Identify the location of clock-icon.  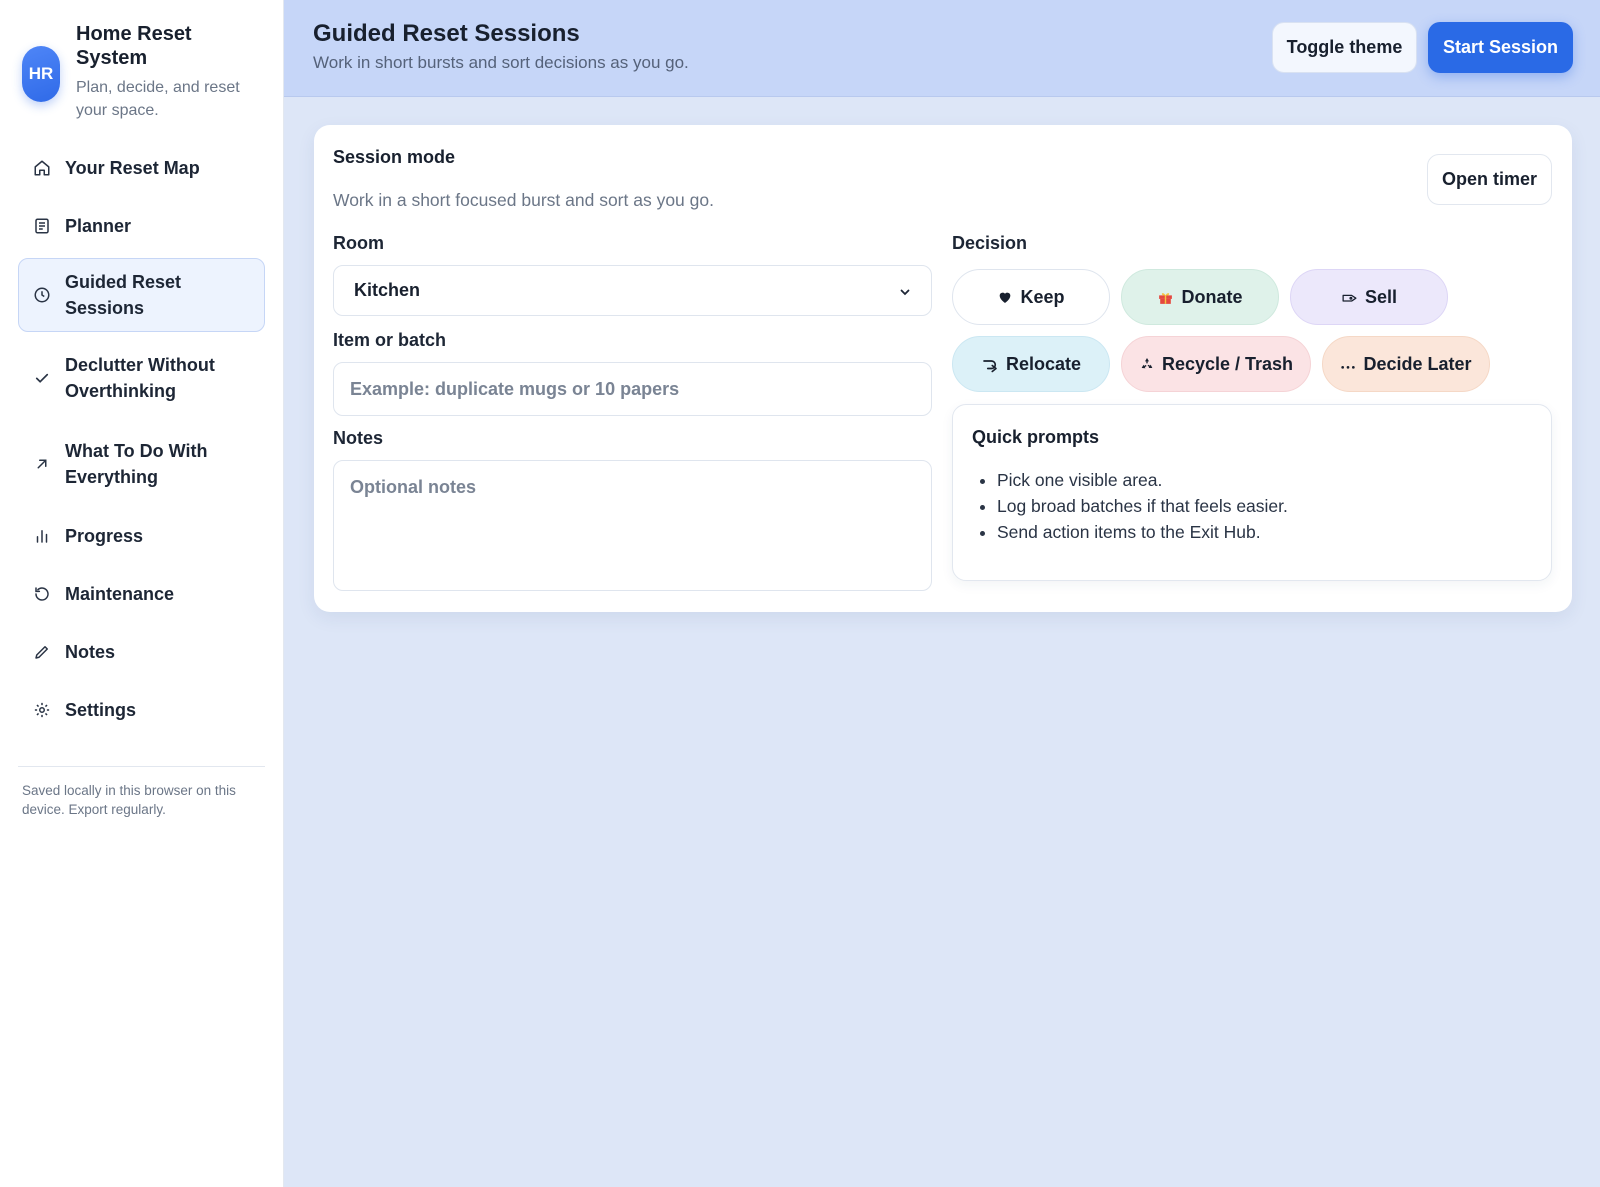
(42, 295).